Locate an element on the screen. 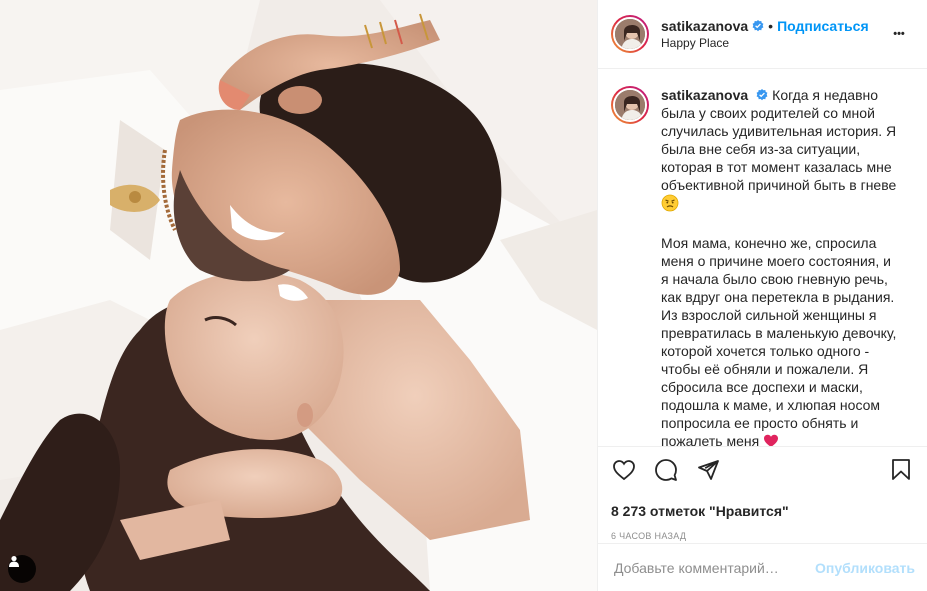 This screenshot has width=927, height=591. share-button is located at coordinates (708, 472).